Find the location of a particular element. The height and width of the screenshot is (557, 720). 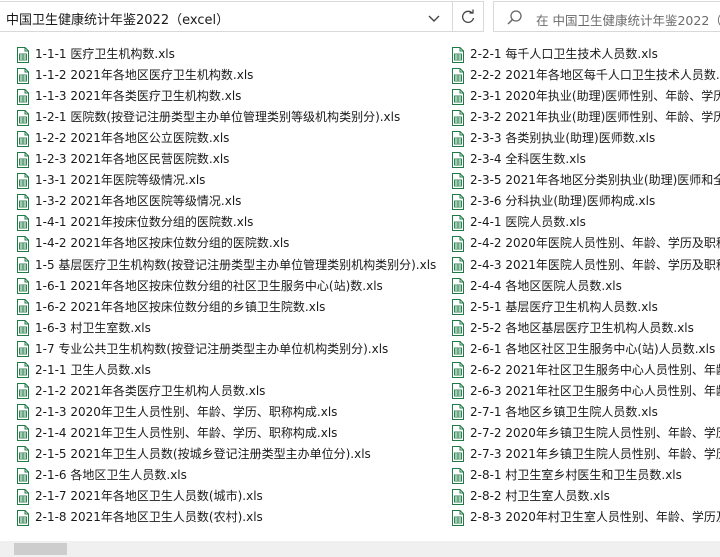

file-item: 2-7-3 2021年乡镇卫生院人员性别、年龄、学历及职称构成.xls is located at coordinates (585, 454).